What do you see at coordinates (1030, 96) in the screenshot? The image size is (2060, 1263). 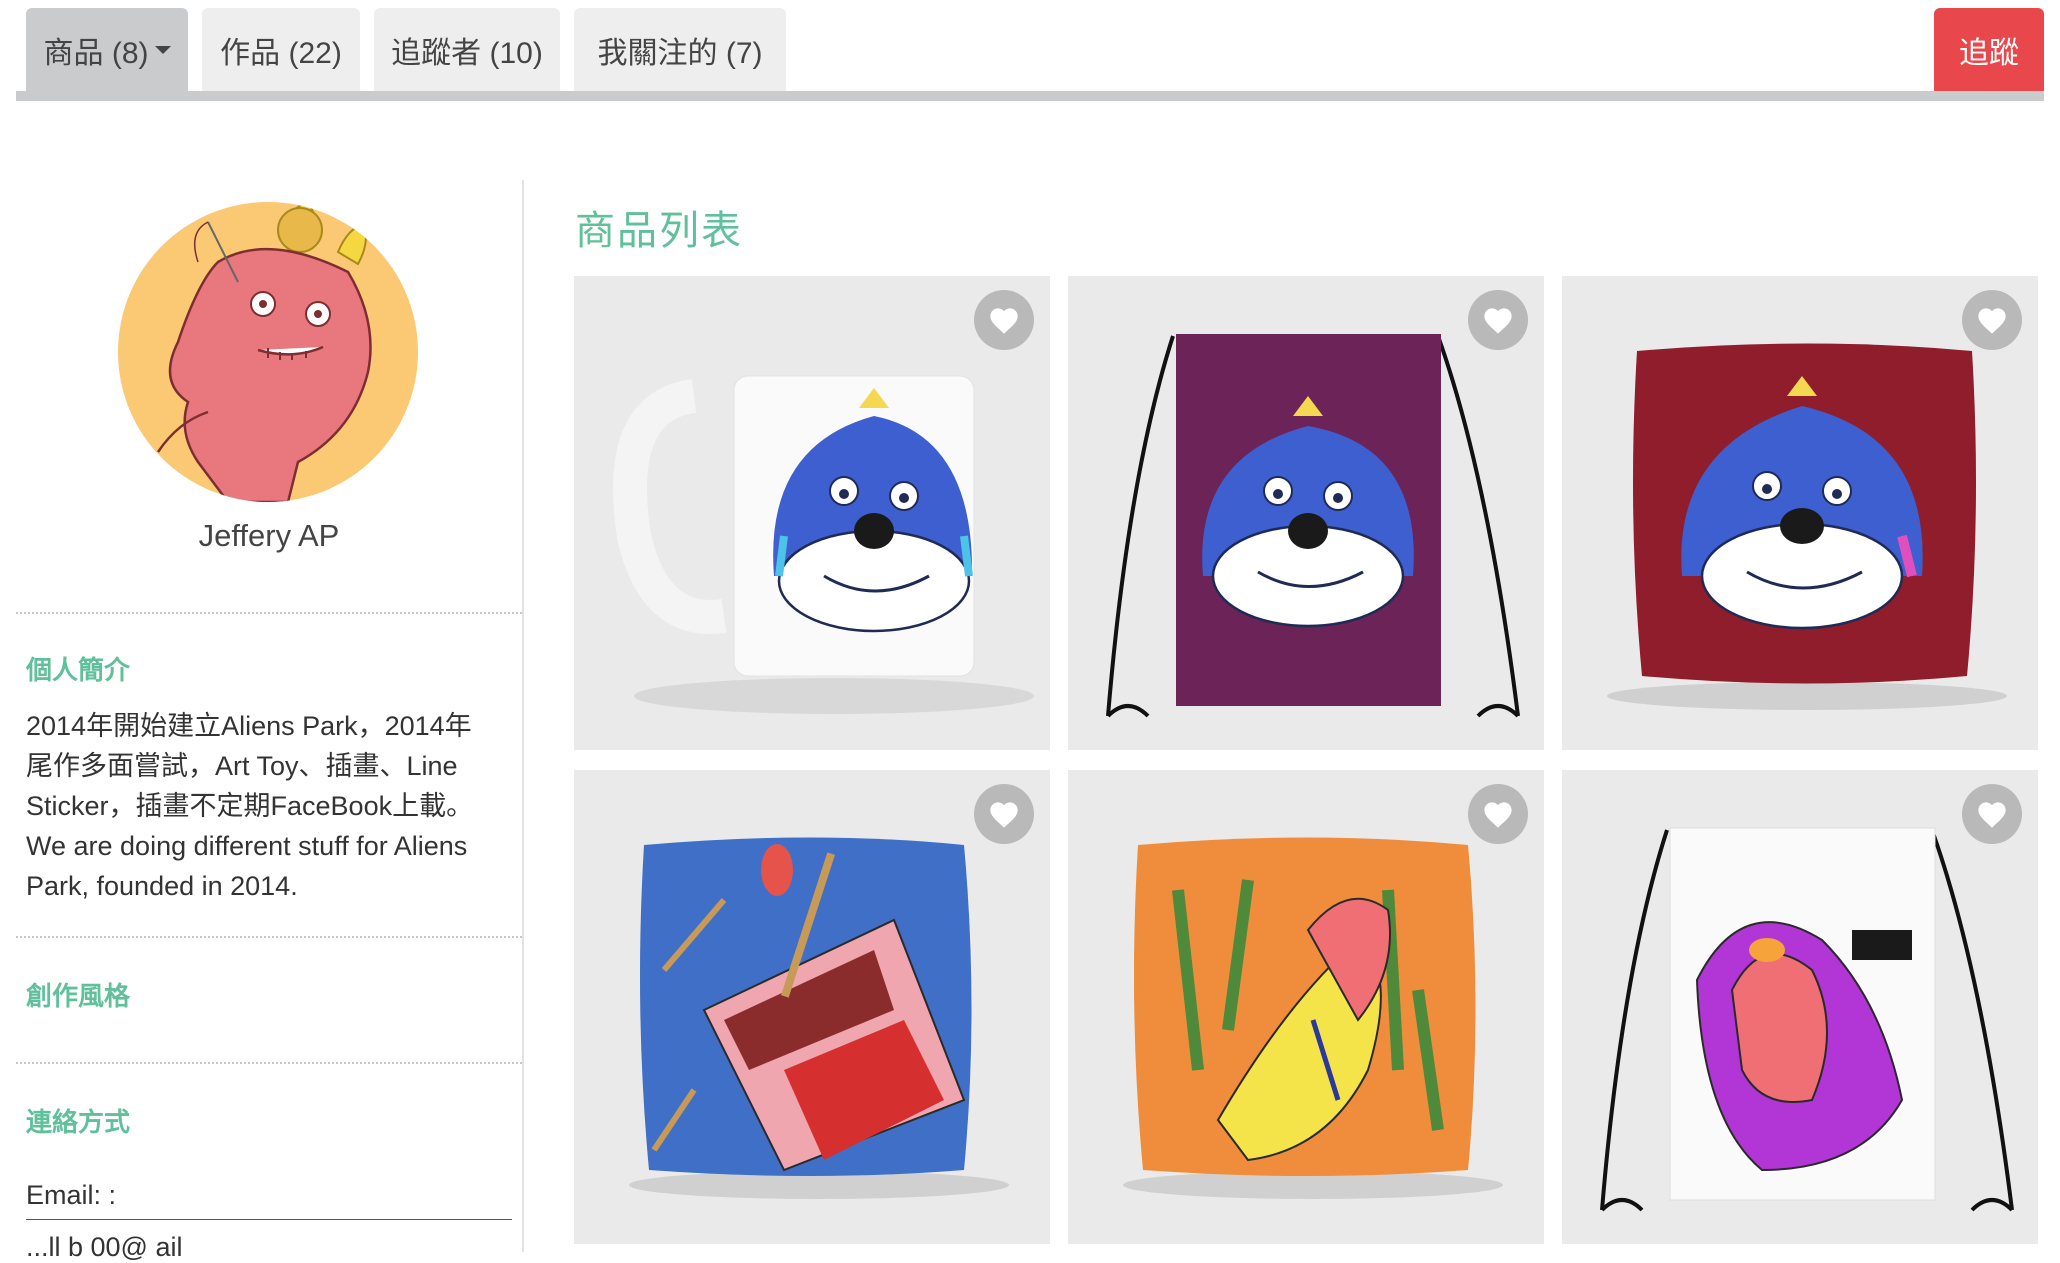 I see `tab-bar-underline` at bounding box center [1030, 96].